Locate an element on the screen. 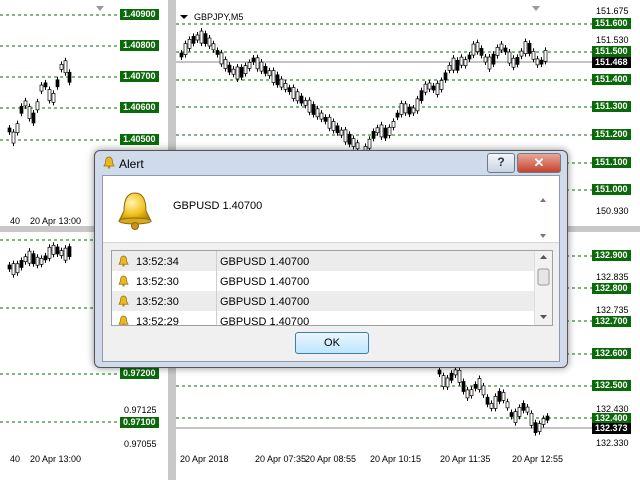 The image size is (640, 480). alert-time: 13:52:30 is located at coordinates (157, 282).